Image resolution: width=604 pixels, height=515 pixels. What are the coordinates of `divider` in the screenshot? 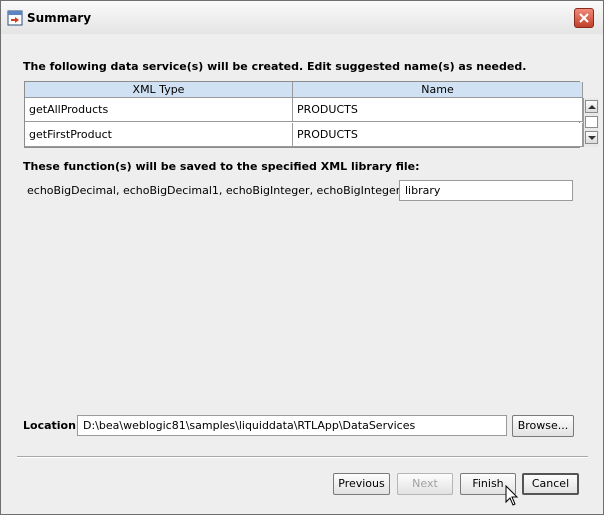 It's located at (302, 457).